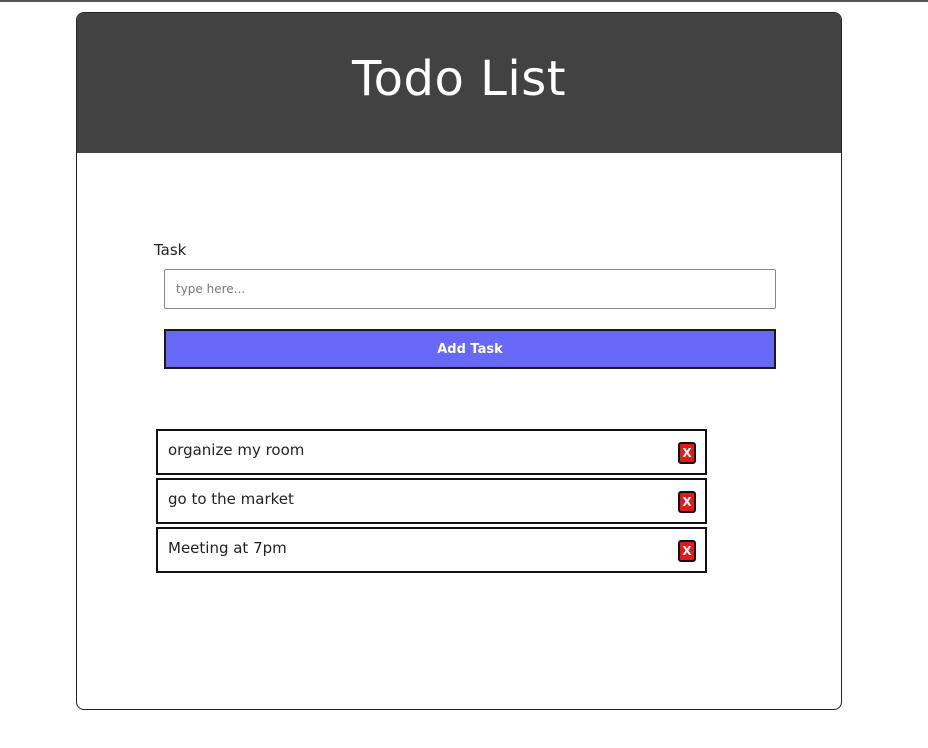  I want to click on task-item: organize my room X, so click(431, 452).